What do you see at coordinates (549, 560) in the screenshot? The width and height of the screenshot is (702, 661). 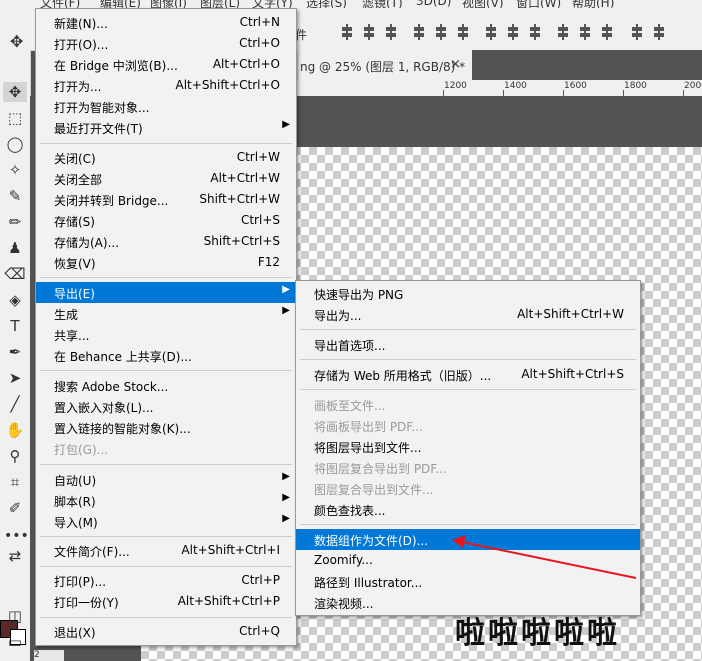 I see `annotation-arrow-line` at bounding box center [549, 560].